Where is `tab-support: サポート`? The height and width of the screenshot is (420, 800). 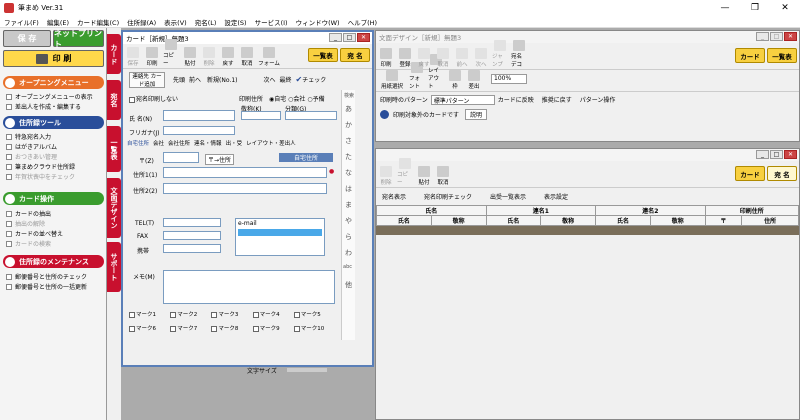 tab-support: サポート is located at coordinates (114, 267).